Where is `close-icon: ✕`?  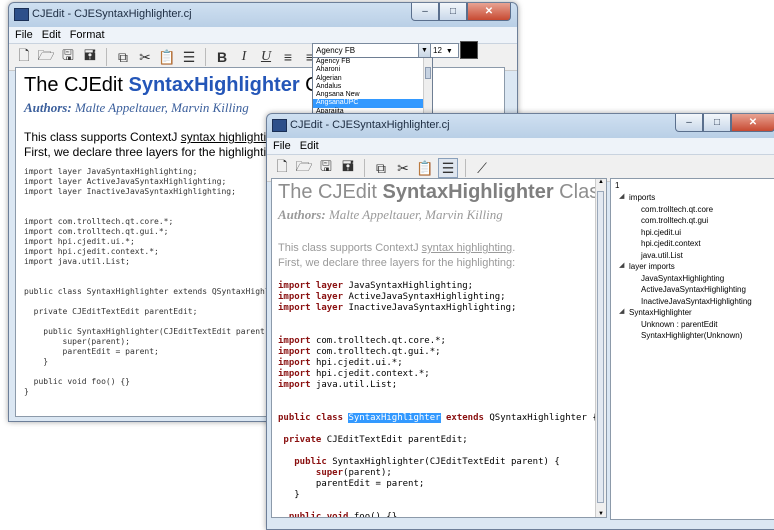 close-icon: ✕ is located at coordinates (489, 11).